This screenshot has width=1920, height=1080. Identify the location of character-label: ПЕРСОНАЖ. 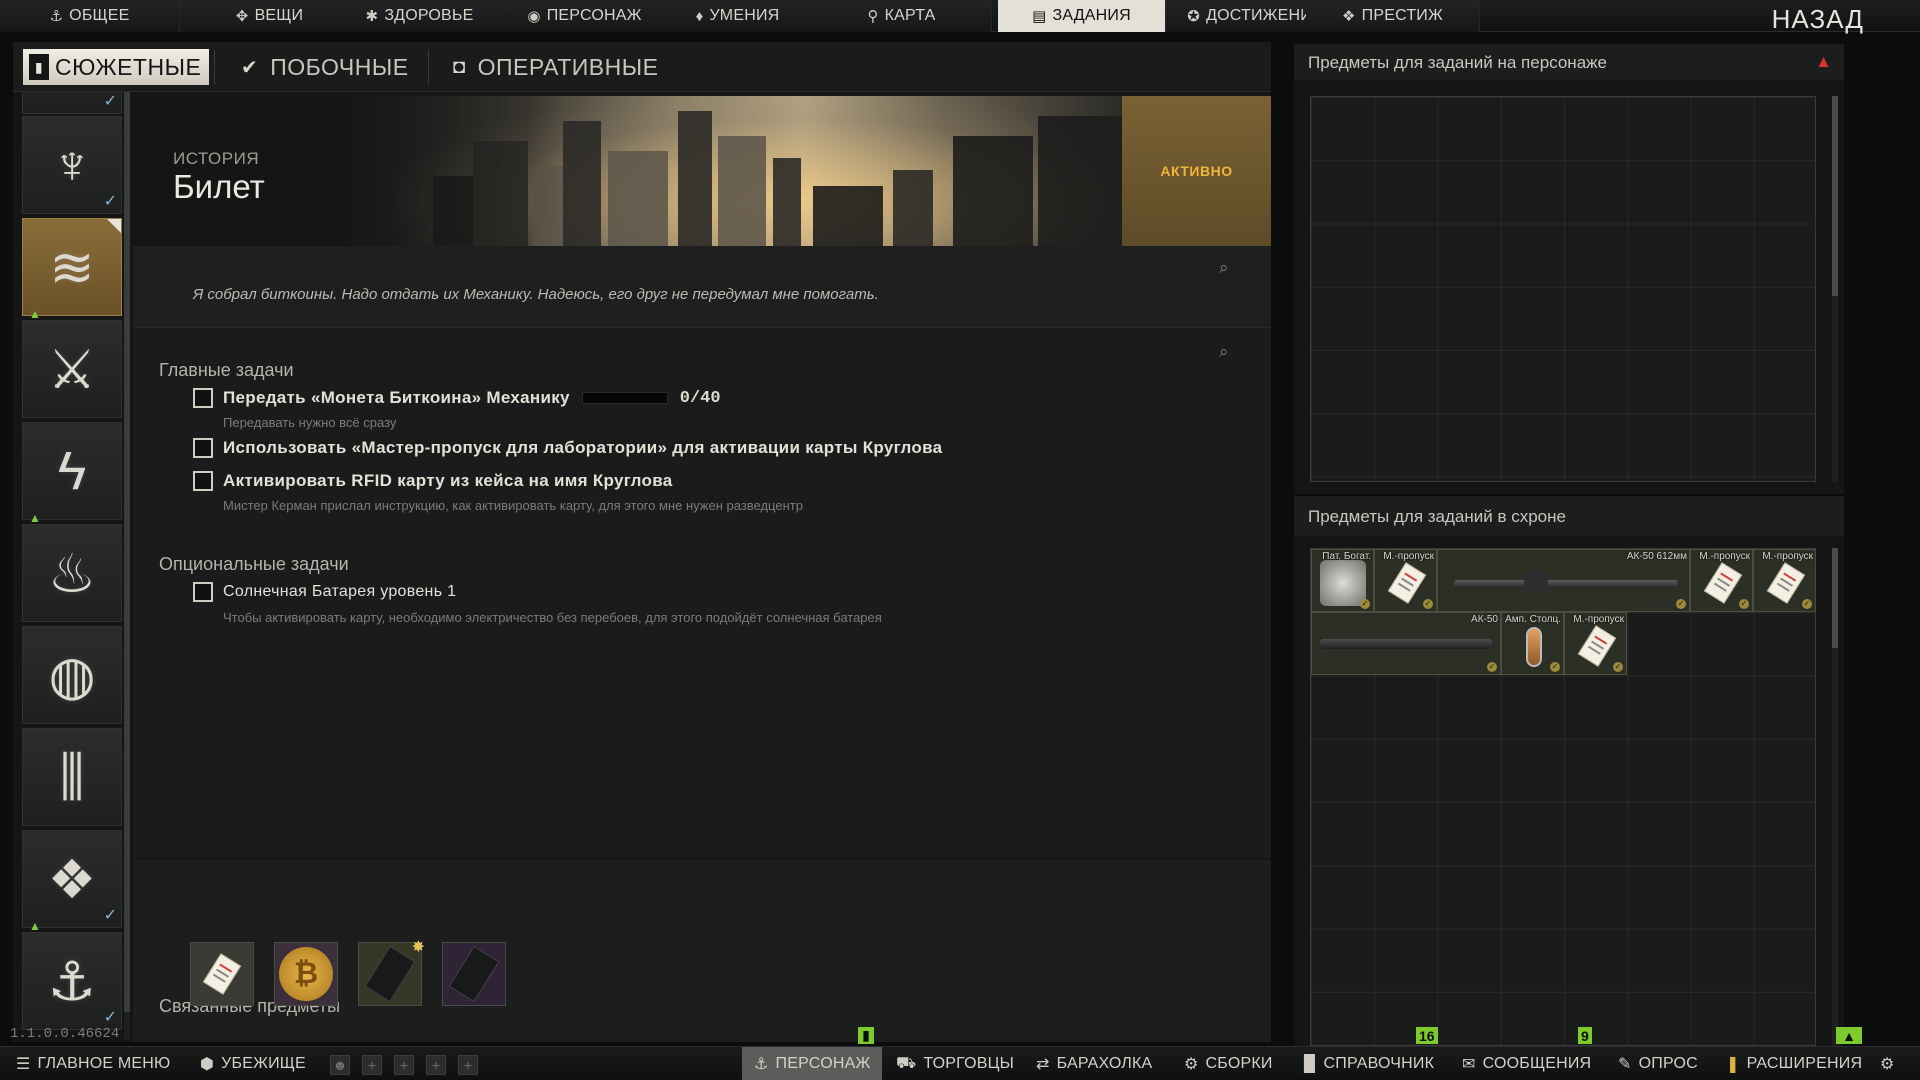
(823, 1063).